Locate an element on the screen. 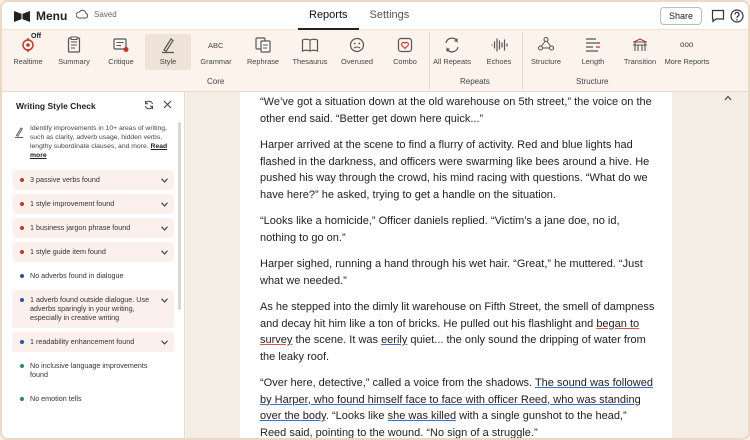 The height and width of the screenshot is (440, 750). tool-rephrase: Rephrase is located at coordinates (263, 52).